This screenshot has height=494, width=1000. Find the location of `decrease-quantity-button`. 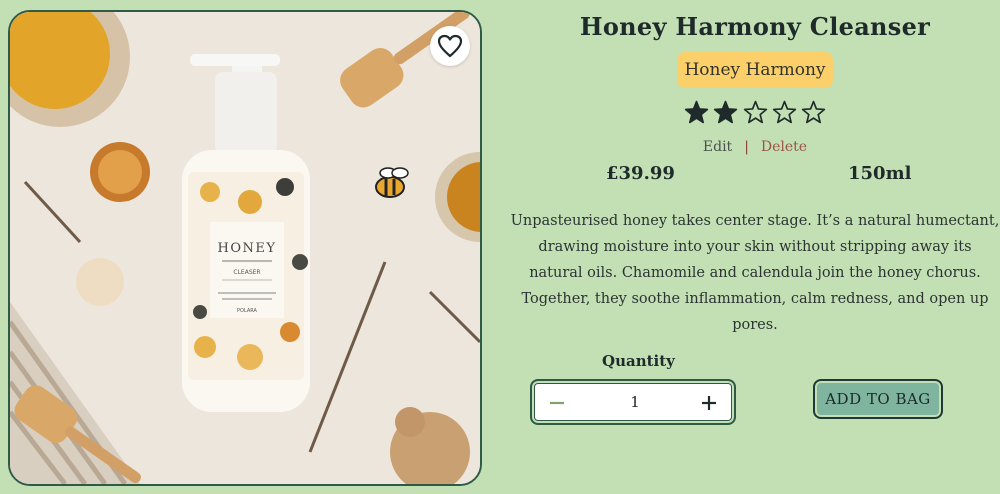

decrease-quantity-button is located at coordinates (557, 403).